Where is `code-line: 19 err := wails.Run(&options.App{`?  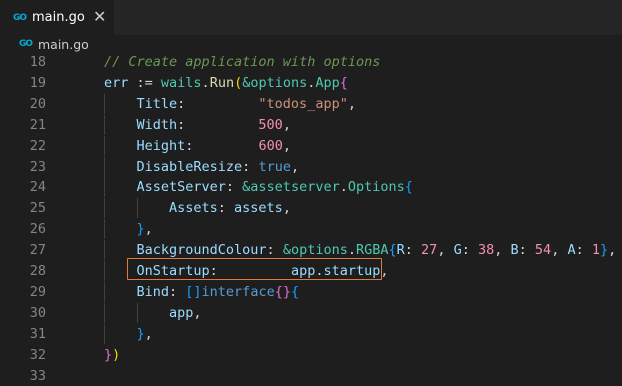
code-line: 19 err := wails.Run(&options.App{ is located at coordinates (311, 83).